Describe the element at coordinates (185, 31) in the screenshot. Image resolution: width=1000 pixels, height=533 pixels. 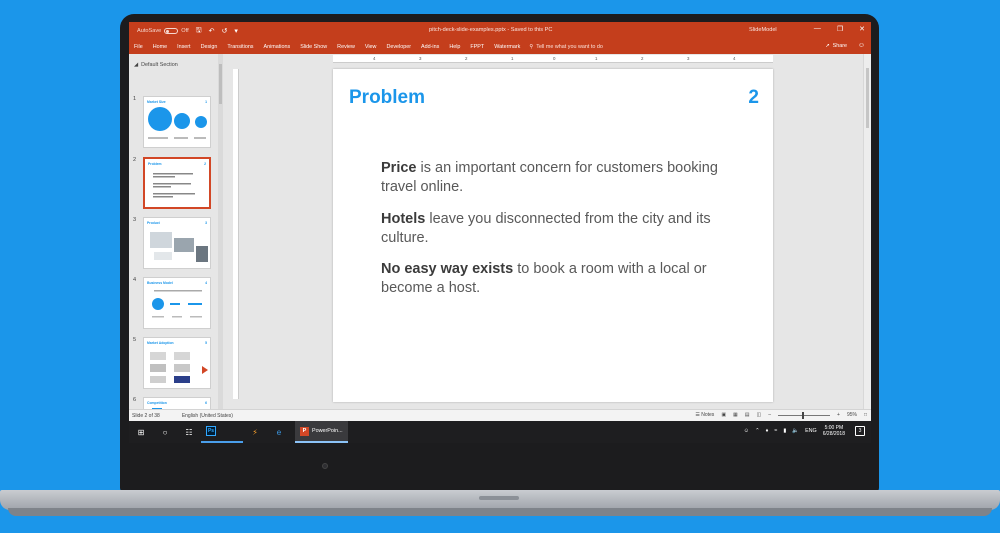
I see `autosave-state: Off` at that location.